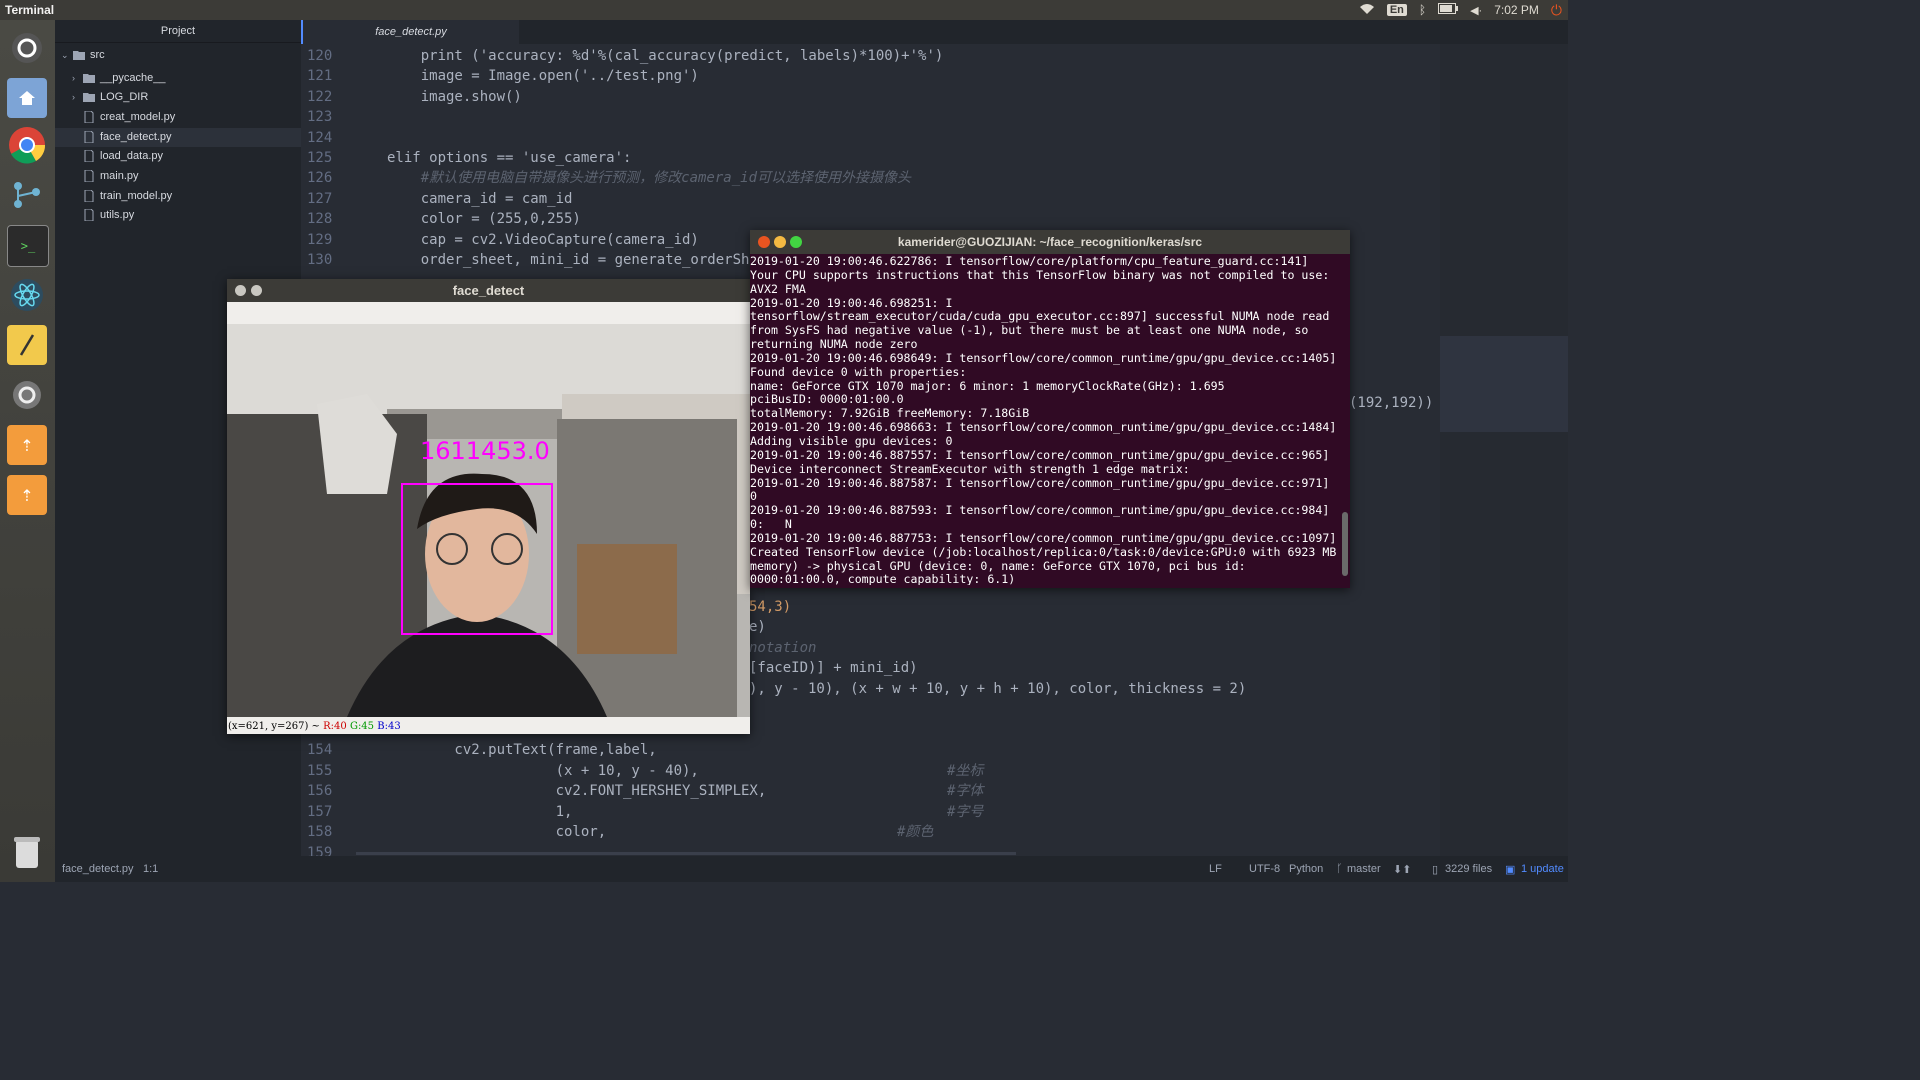 Image resolution: width=1920 pixels, height=1080 pixels. What do you see at coordinates (65, 55) in the screenshot?
I see `chevron-down-icon: ⌄` at bounding box center [65, 55].